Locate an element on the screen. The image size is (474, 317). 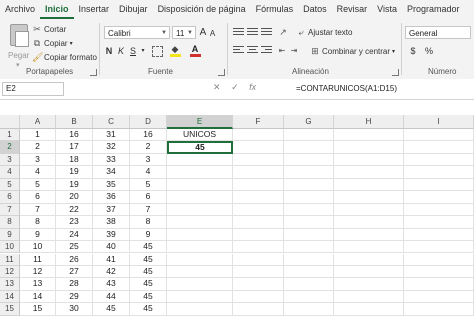
cell-g7 is located at coordinates (309, 210).